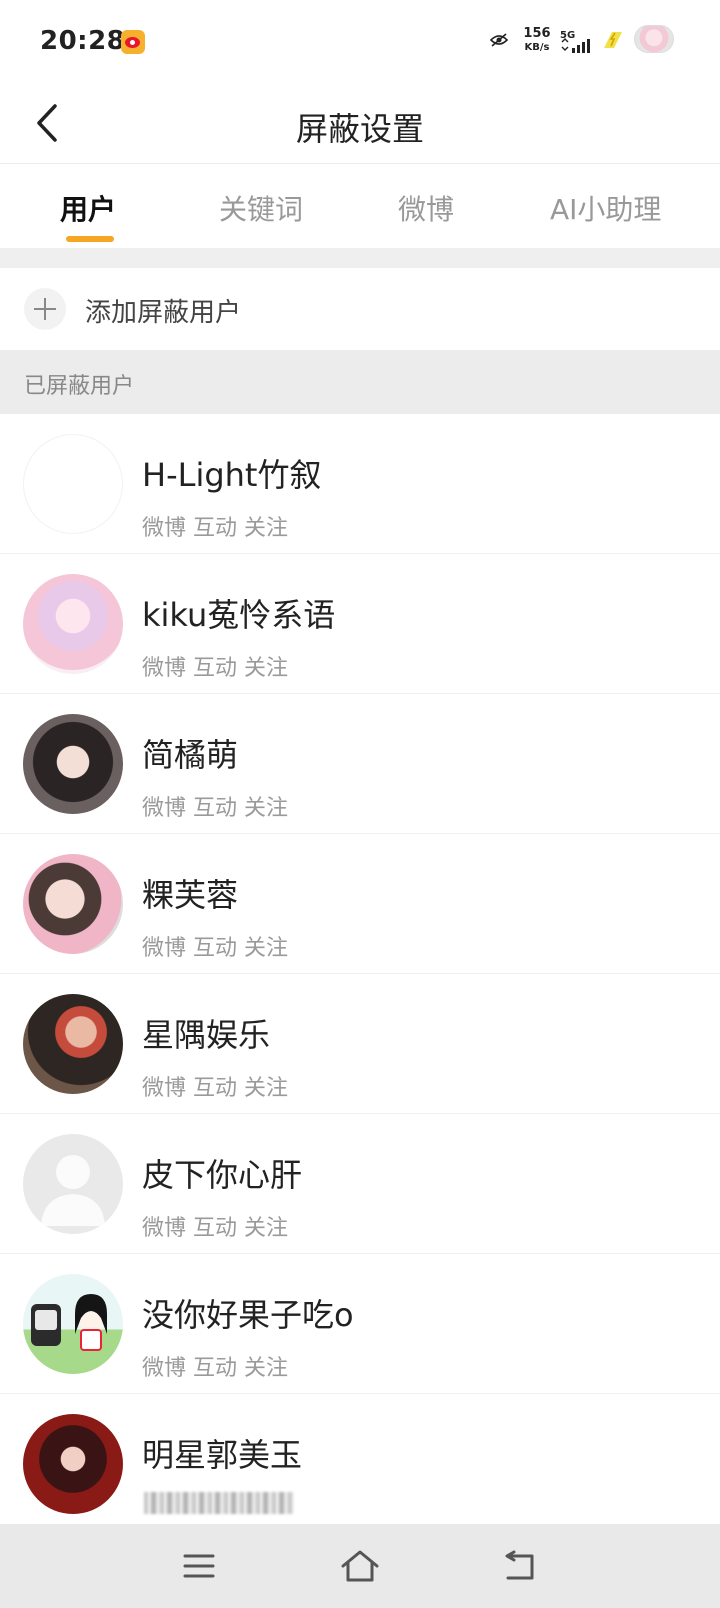  Describe the element at coordinates (360, 1464) in the screenshot. I see `list-item: 明星郭美玉` at that location.